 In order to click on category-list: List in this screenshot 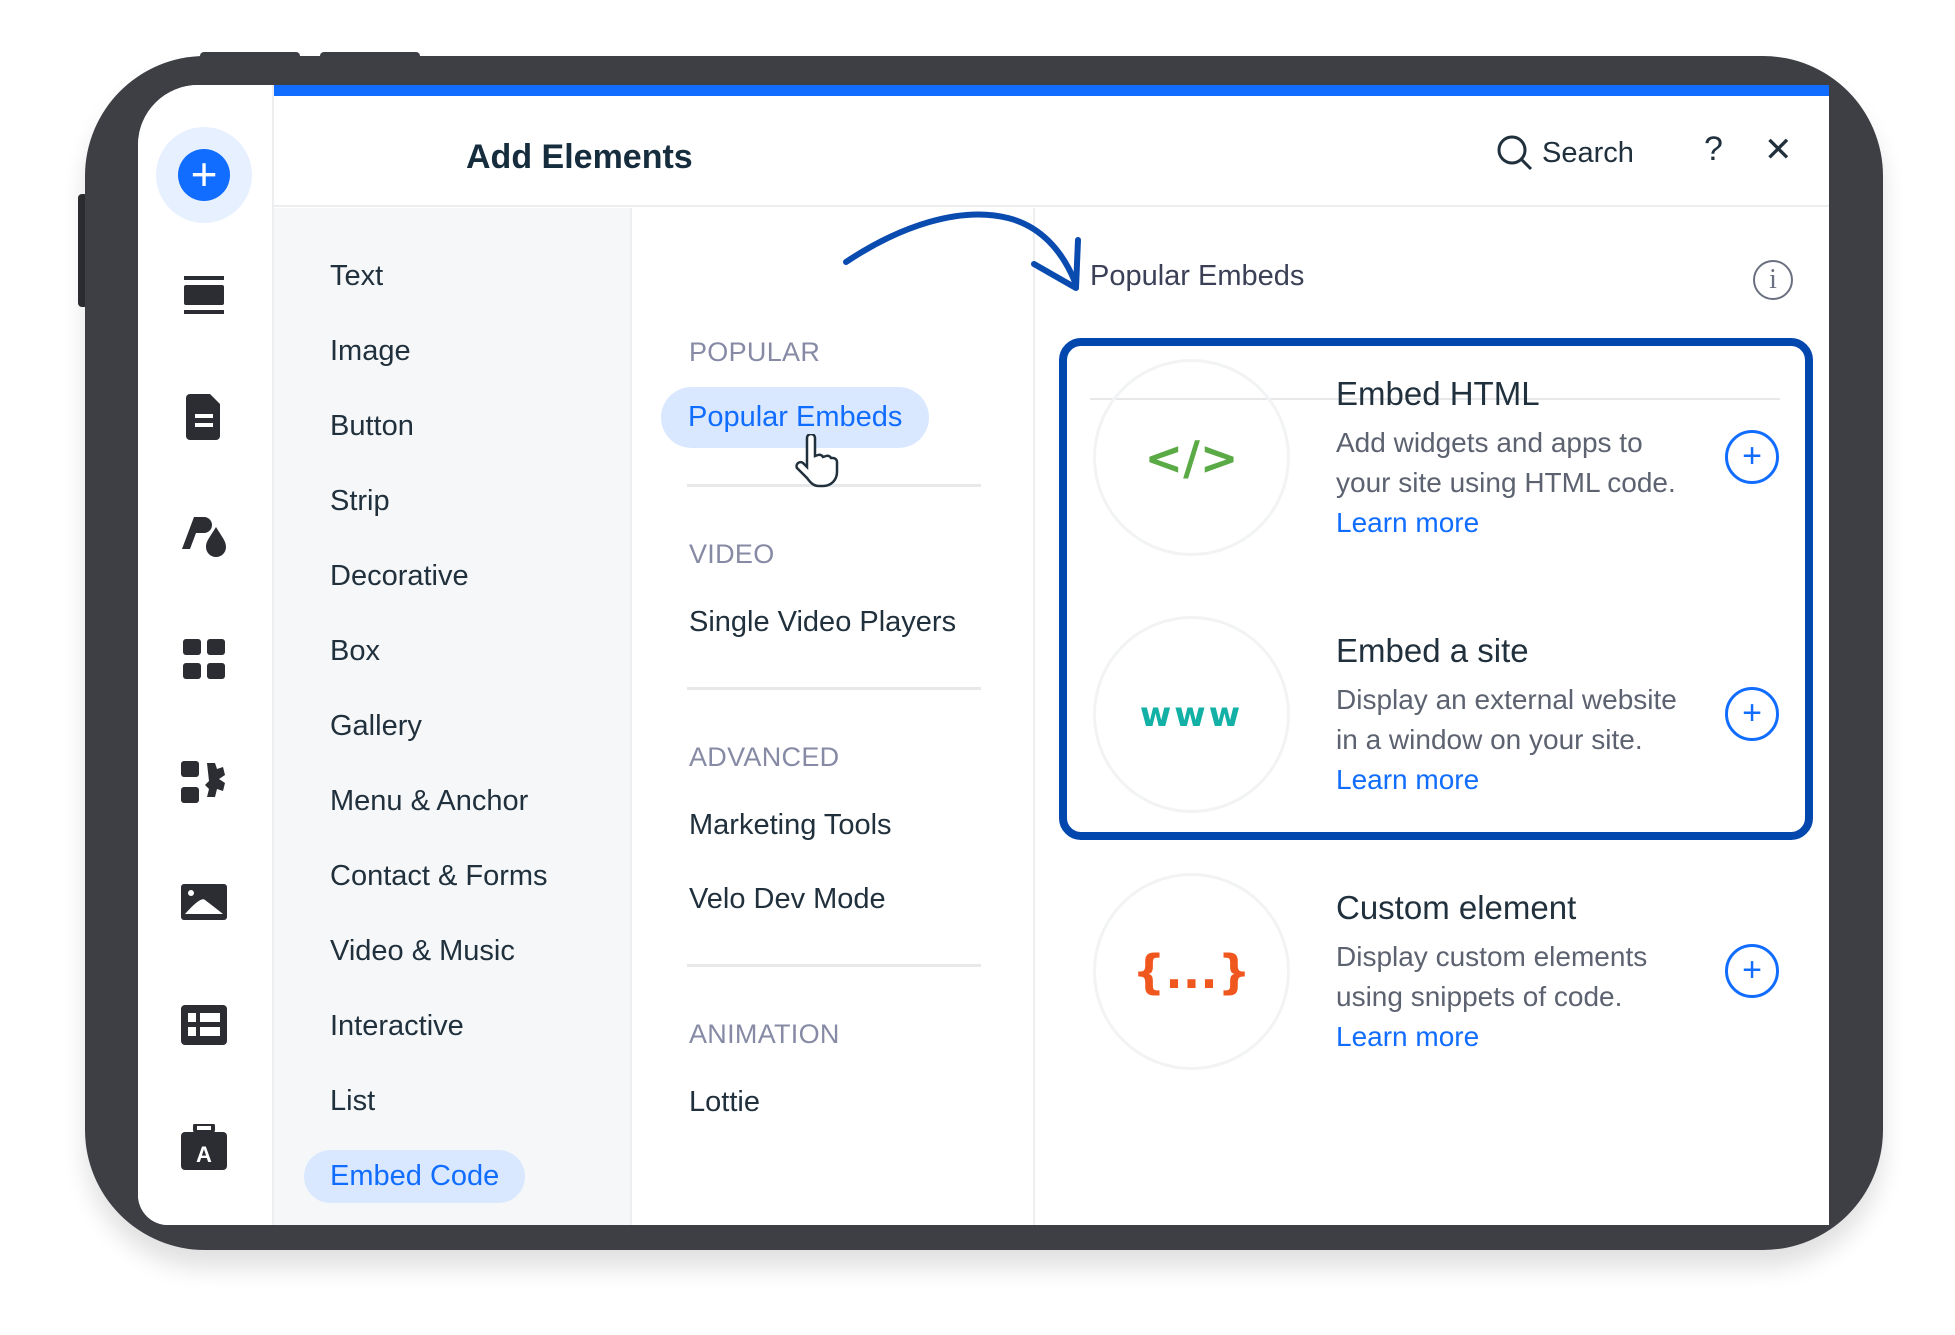, I will do `click(352, 1101)`.